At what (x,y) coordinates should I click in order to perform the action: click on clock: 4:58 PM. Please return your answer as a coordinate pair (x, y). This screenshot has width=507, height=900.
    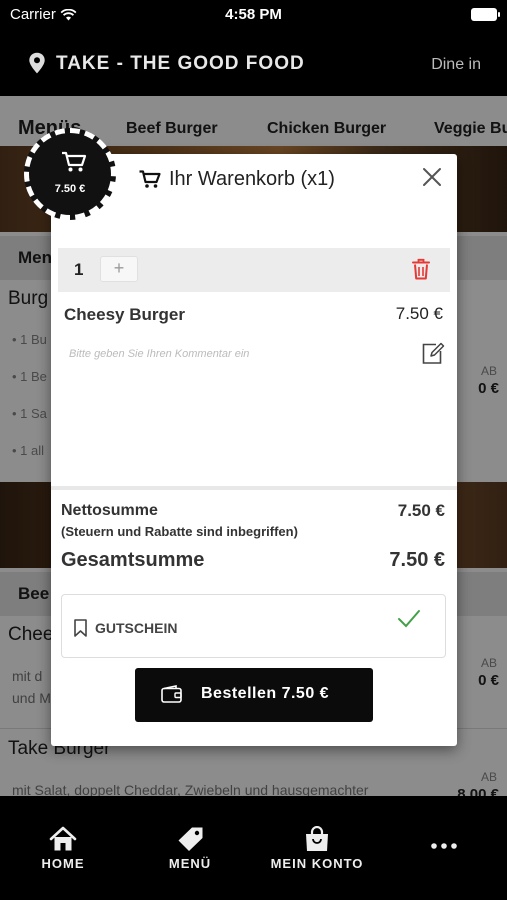
    Looking at the image, I should click on (253, 14).